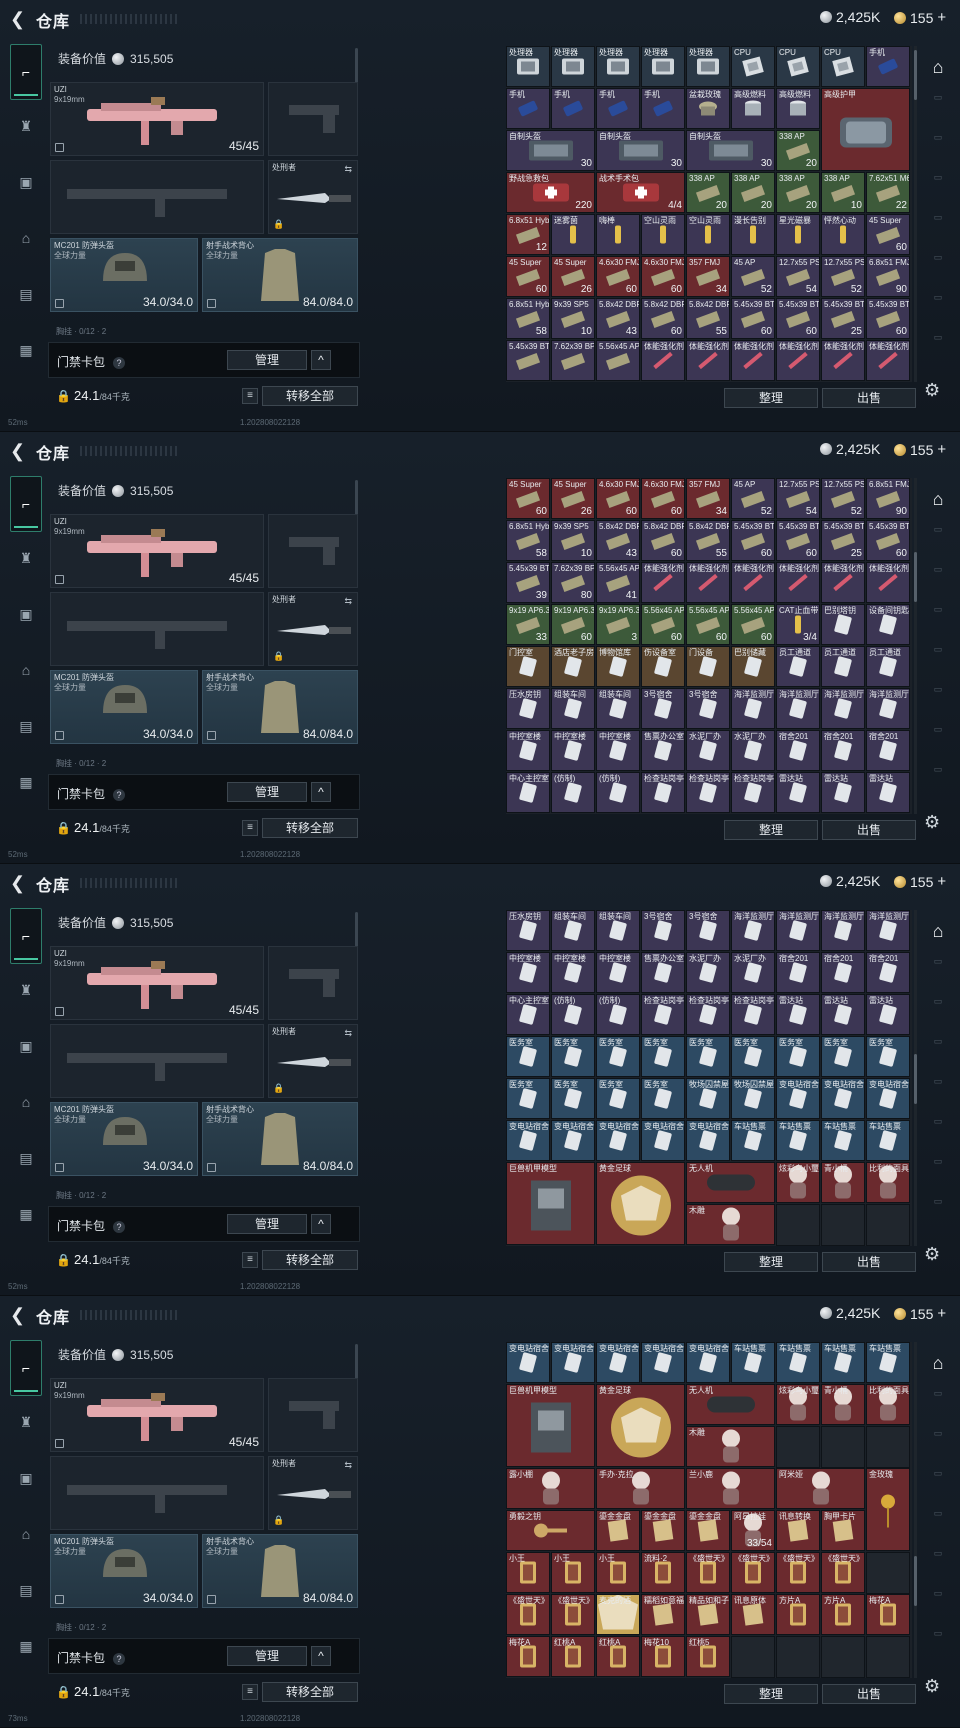 The height and width of the screenshot is (1728, 960). I want to click on item-tile: 鎏金金盘, so click(663, 1530).